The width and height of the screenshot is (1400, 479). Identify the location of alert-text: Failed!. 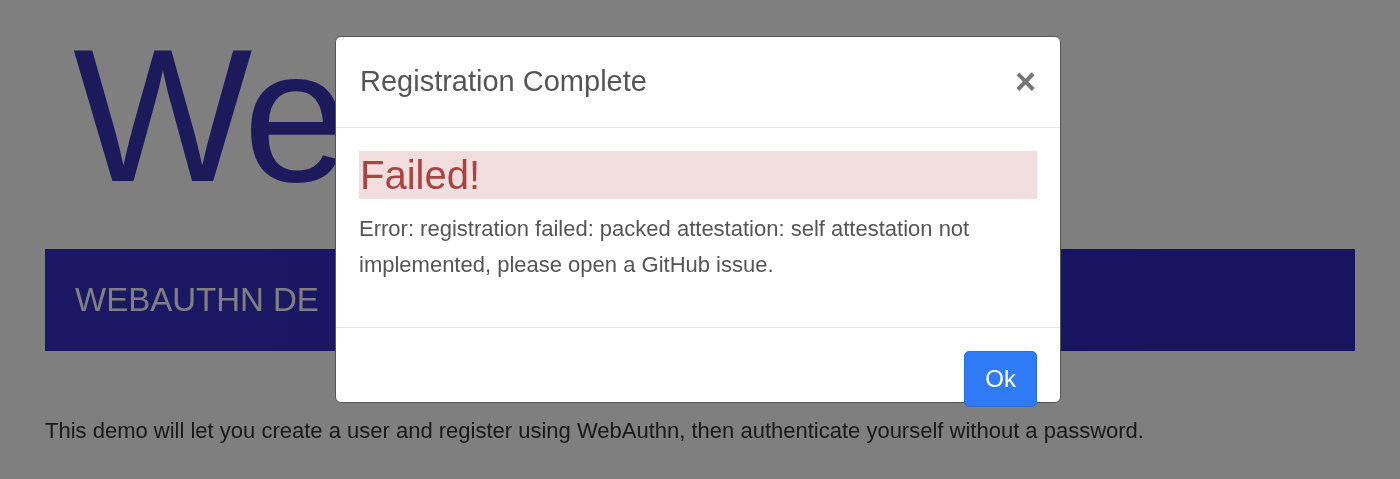
(420, 175).